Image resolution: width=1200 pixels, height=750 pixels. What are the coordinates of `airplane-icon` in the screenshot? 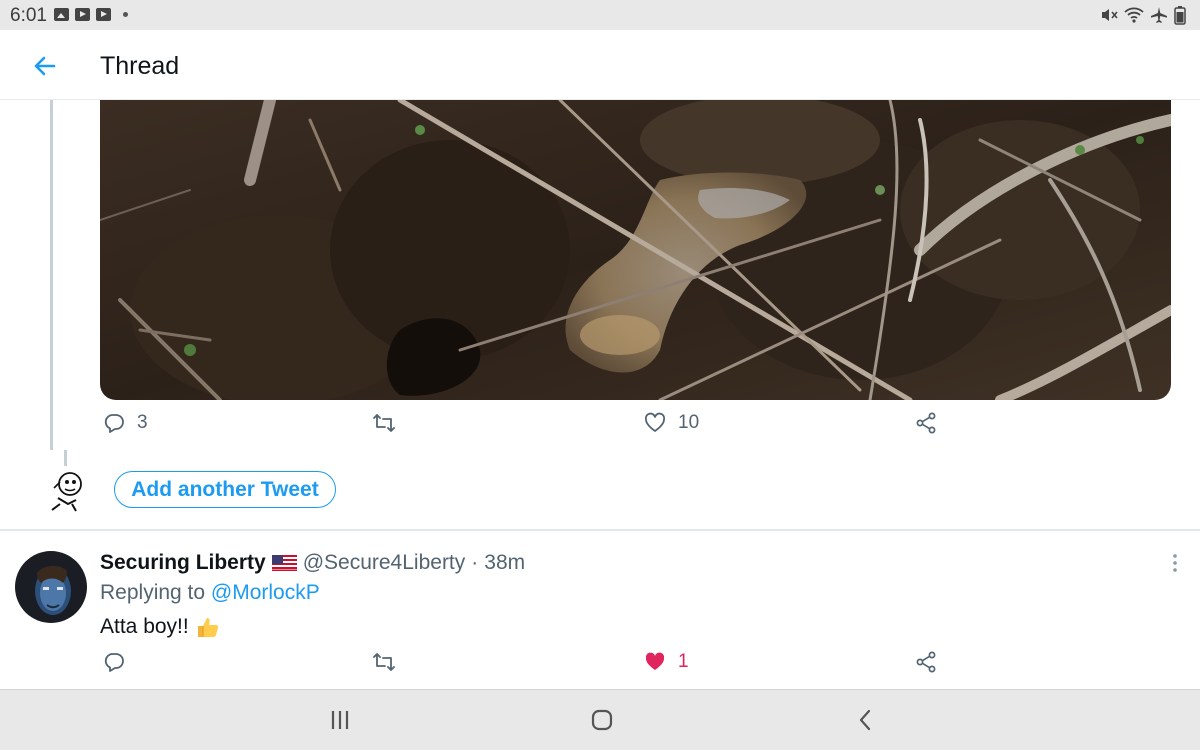 It's located at (1159, 15).